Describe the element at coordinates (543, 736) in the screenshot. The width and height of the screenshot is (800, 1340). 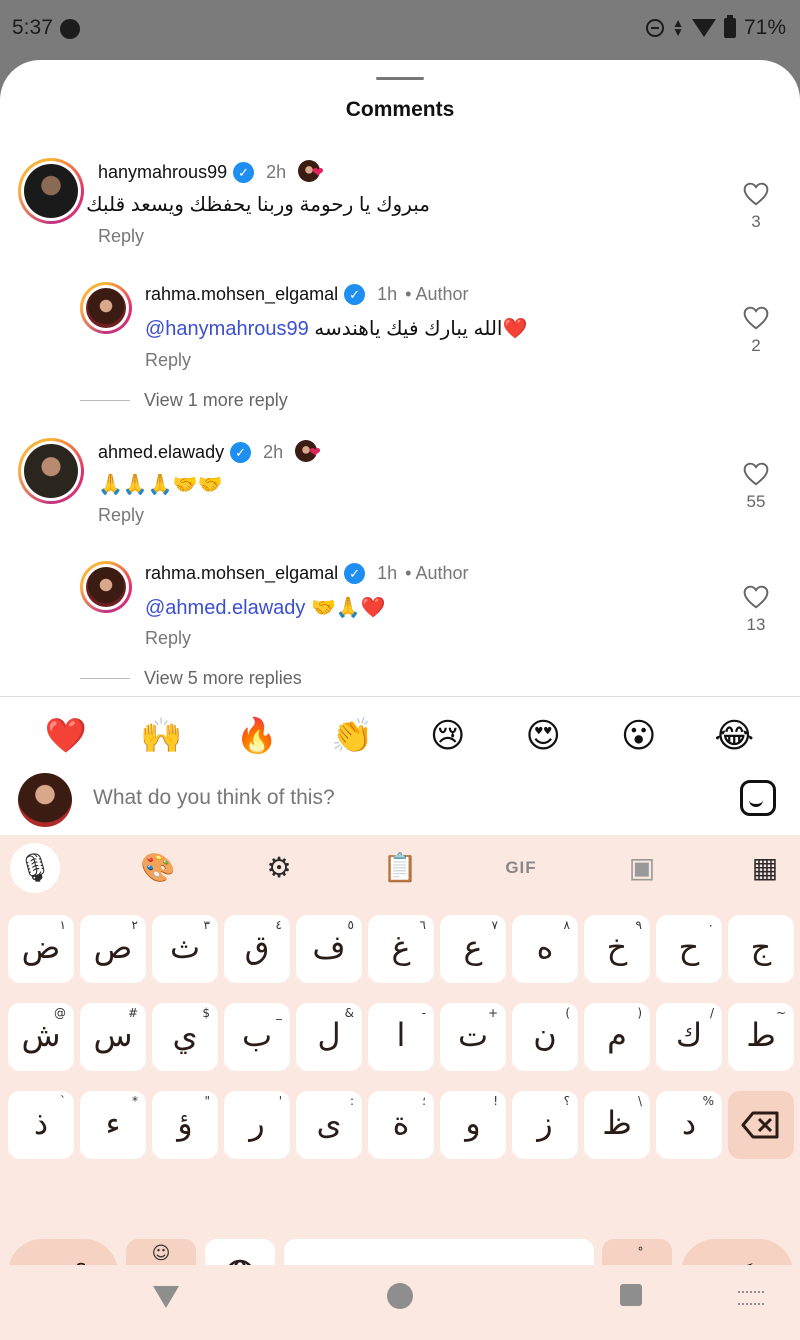
I see `emoji-heart-eyes-button: 😍` at that location.